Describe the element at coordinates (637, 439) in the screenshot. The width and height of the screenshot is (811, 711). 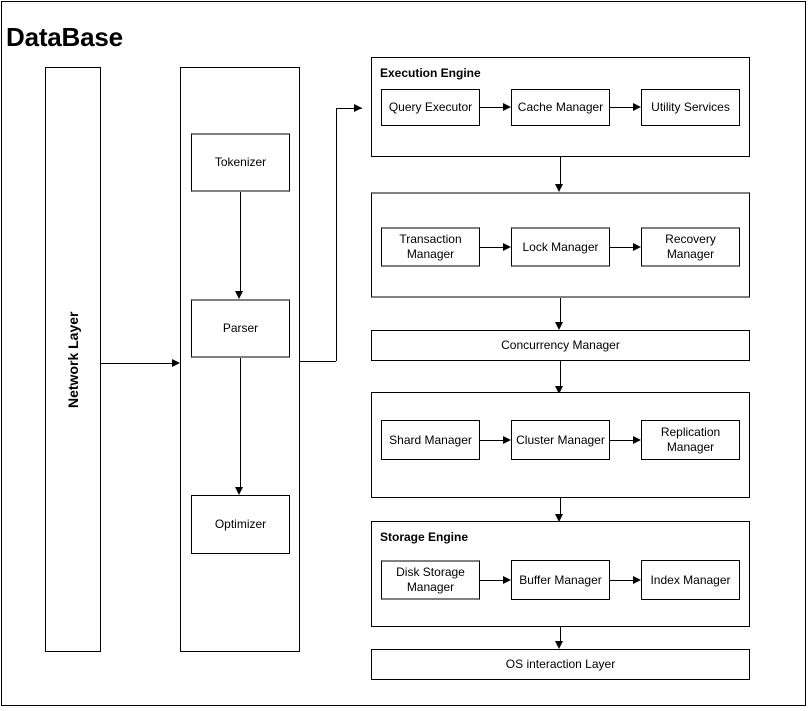
I see `arrowhead-cluster-replication` at that location.